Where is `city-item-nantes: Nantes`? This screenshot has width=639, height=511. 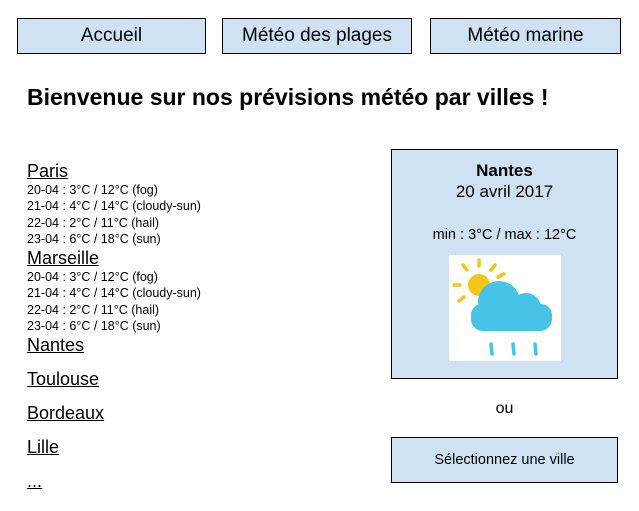 city-item-nantes: Nantes is located at coordinates (197, 351).